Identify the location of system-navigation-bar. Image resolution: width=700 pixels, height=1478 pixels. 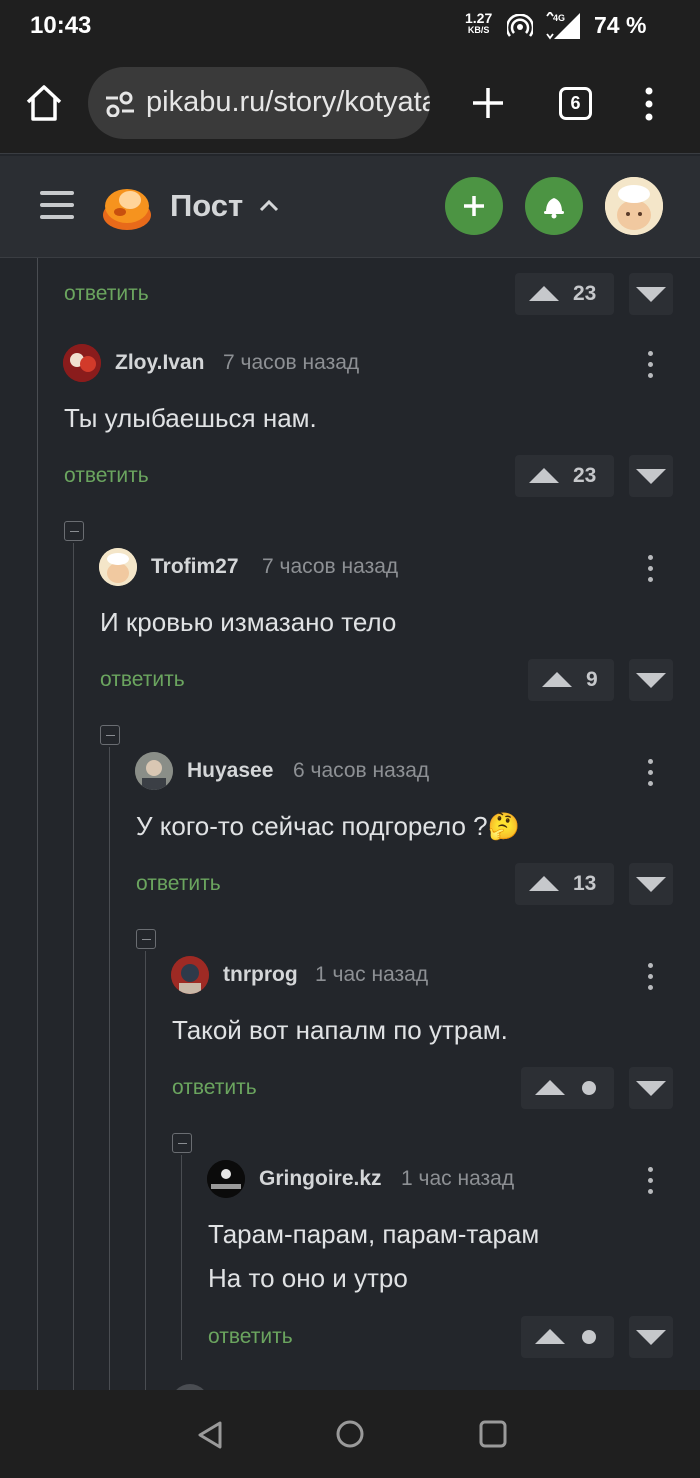
(350, 1434).